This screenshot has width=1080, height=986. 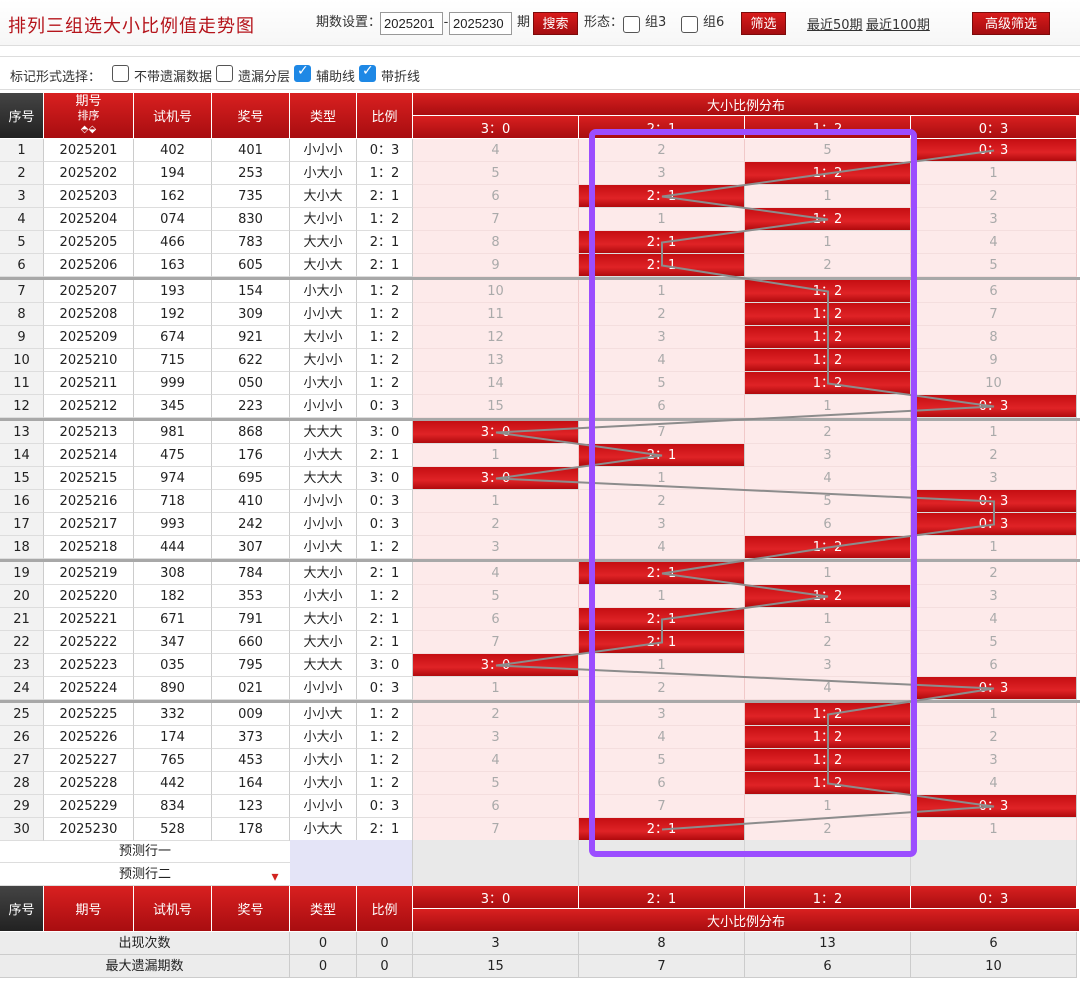 I want to click on no-omission-checkbox, so click(x=120, y=73).